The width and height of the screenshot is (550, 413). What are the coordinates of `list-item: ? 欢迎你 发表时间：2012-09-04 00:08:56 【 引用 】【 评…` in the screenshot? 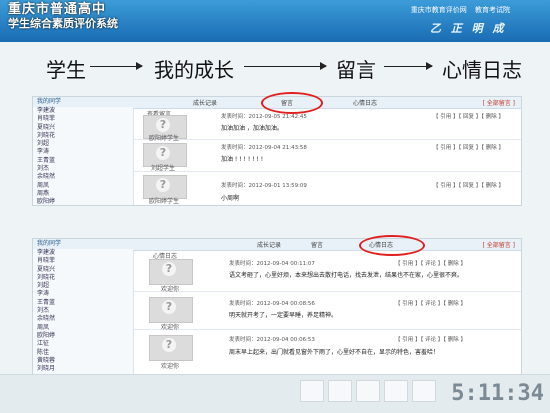 It's located at (327, 311).